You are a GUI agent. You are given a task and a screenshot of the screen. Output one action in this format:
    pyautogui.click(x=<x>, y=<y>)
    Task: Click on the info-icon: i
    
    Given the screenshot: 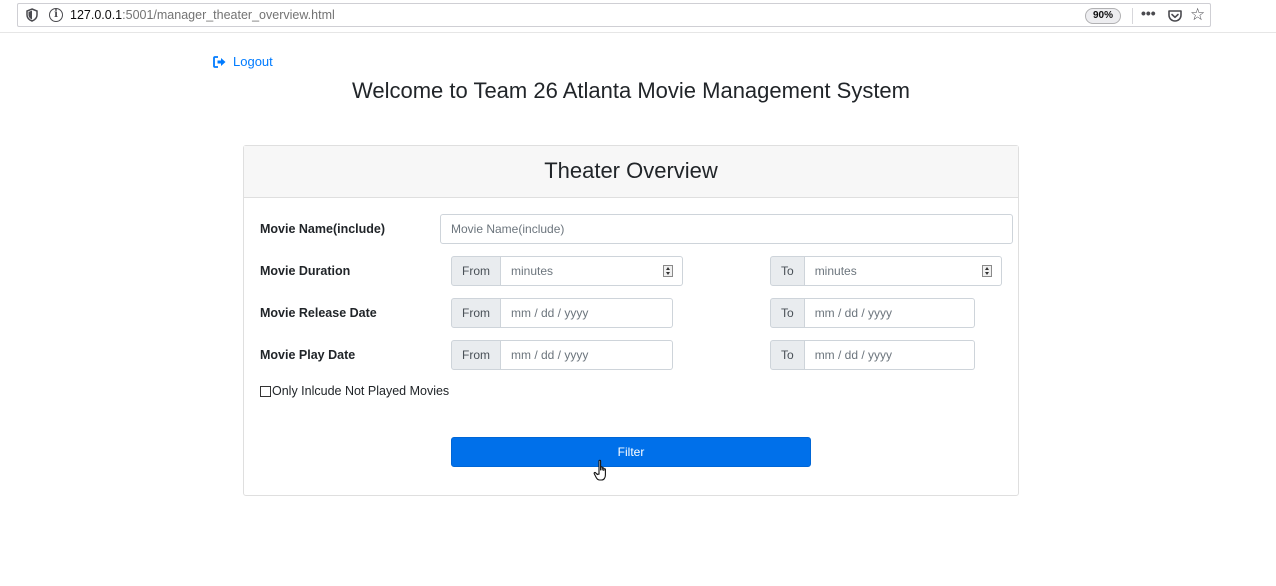 What is the action you would take?
    pyautogui.click(x=56, y=15)
    